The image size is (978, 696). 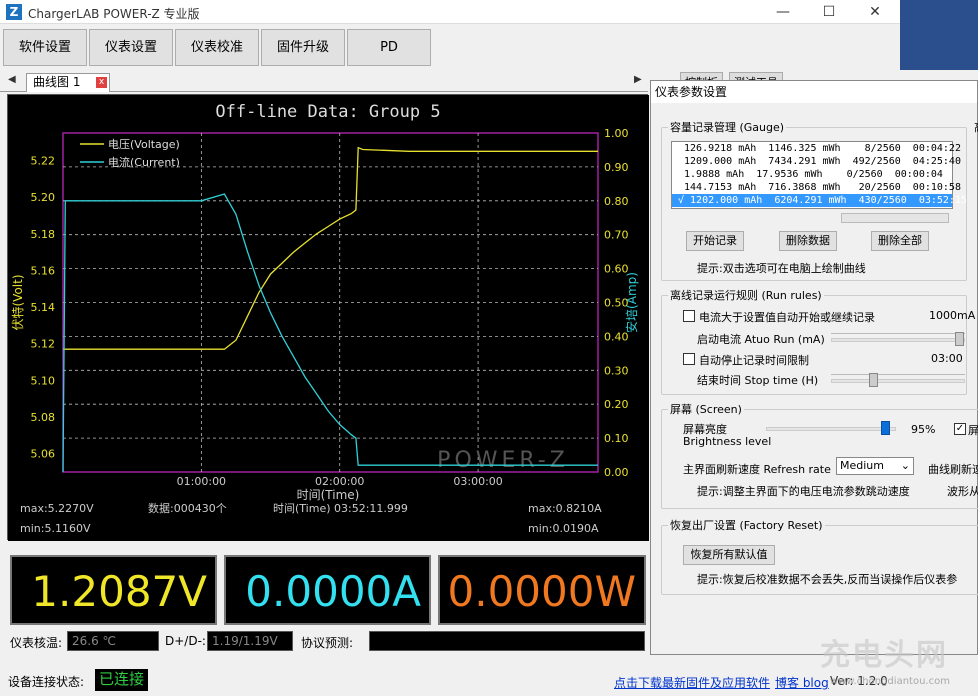 What do you see at coordinates (57, 82) in the screenshot?
I see `tab-label: 曲线图 1` at bounding box center [57, 82].